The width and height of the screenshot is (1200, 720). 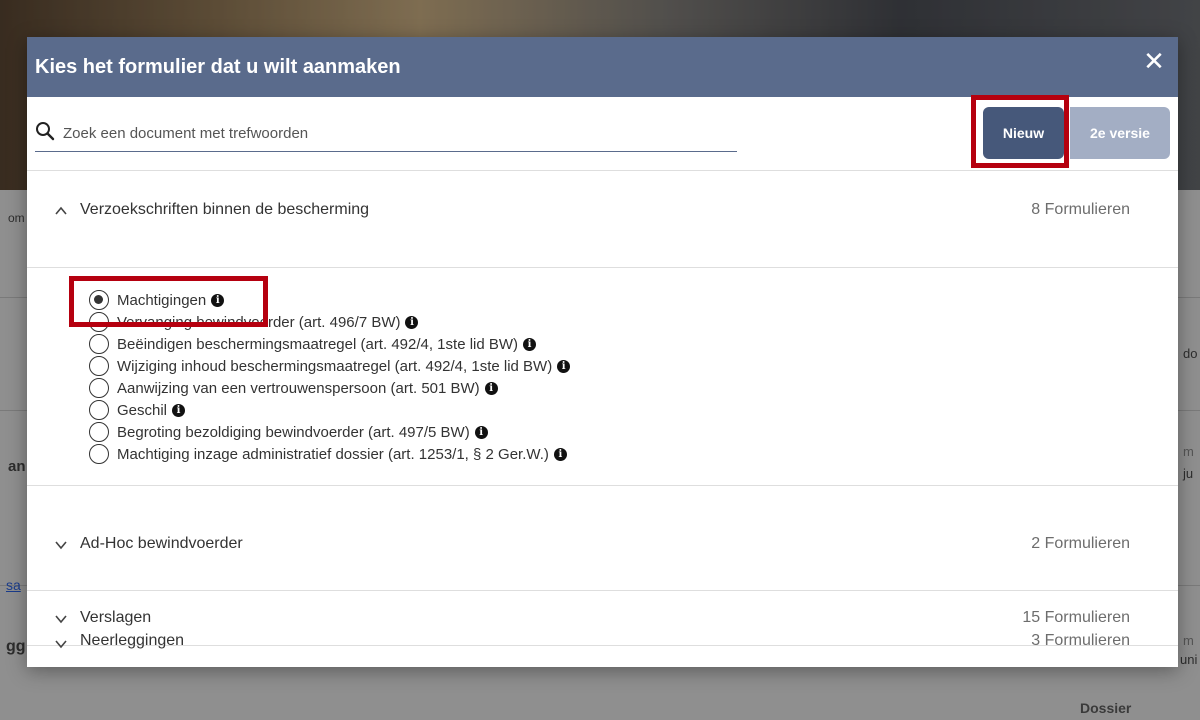 I want to click on form-option-label: Geschil, so click(x=142, y=410).